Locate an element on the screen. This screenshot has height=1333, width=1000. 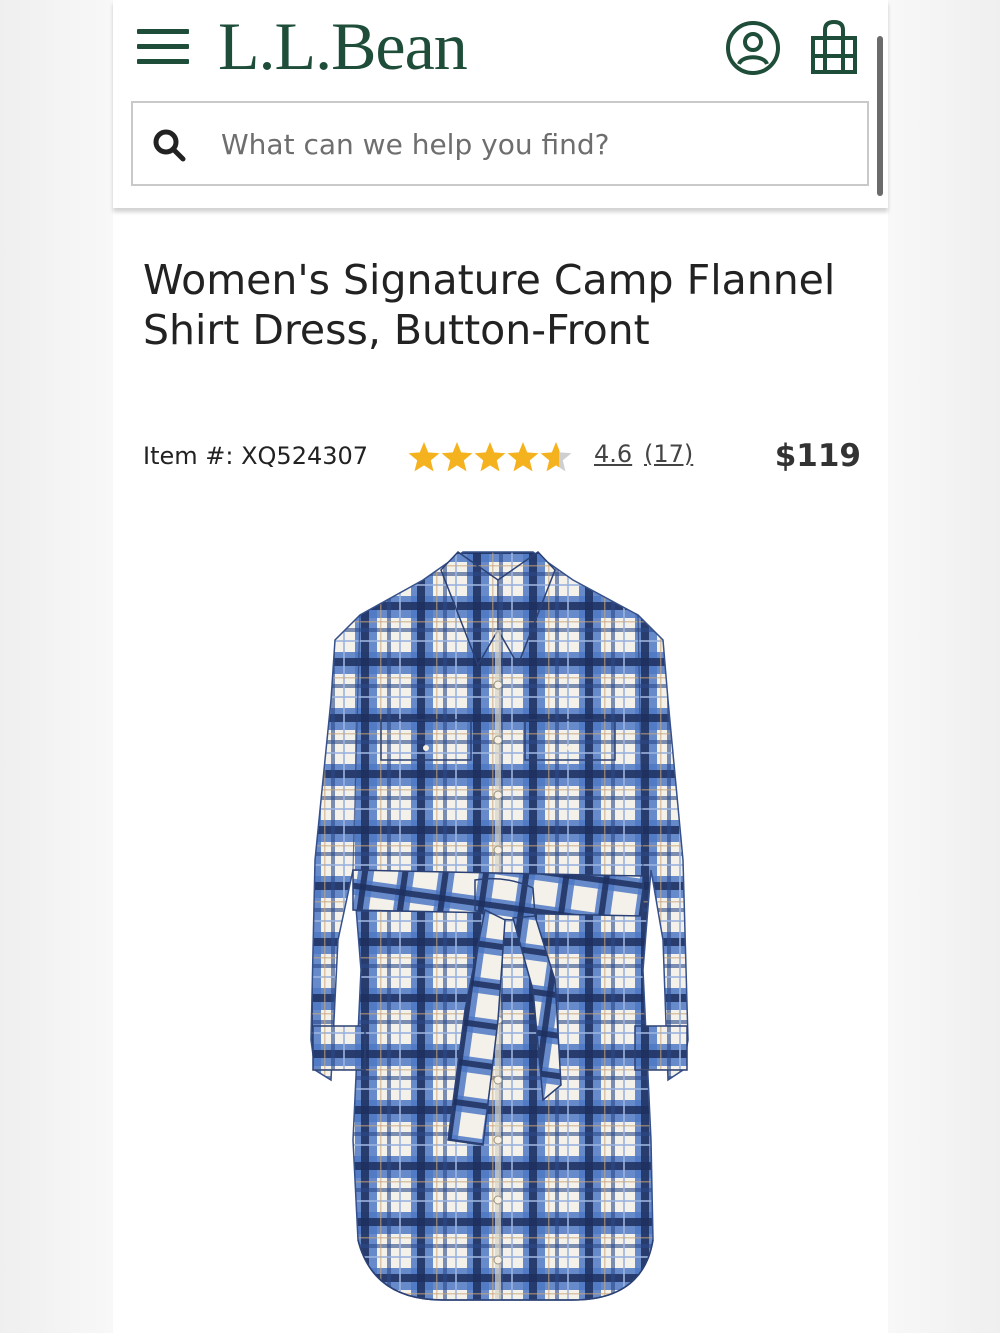
shopping-bag-icon is located at coordinates (834, 47).